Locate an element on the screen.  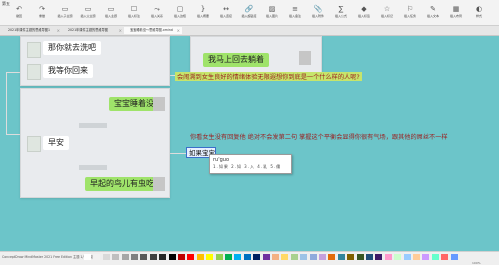
blurred-timestamp is located at coordinates (93, 125).